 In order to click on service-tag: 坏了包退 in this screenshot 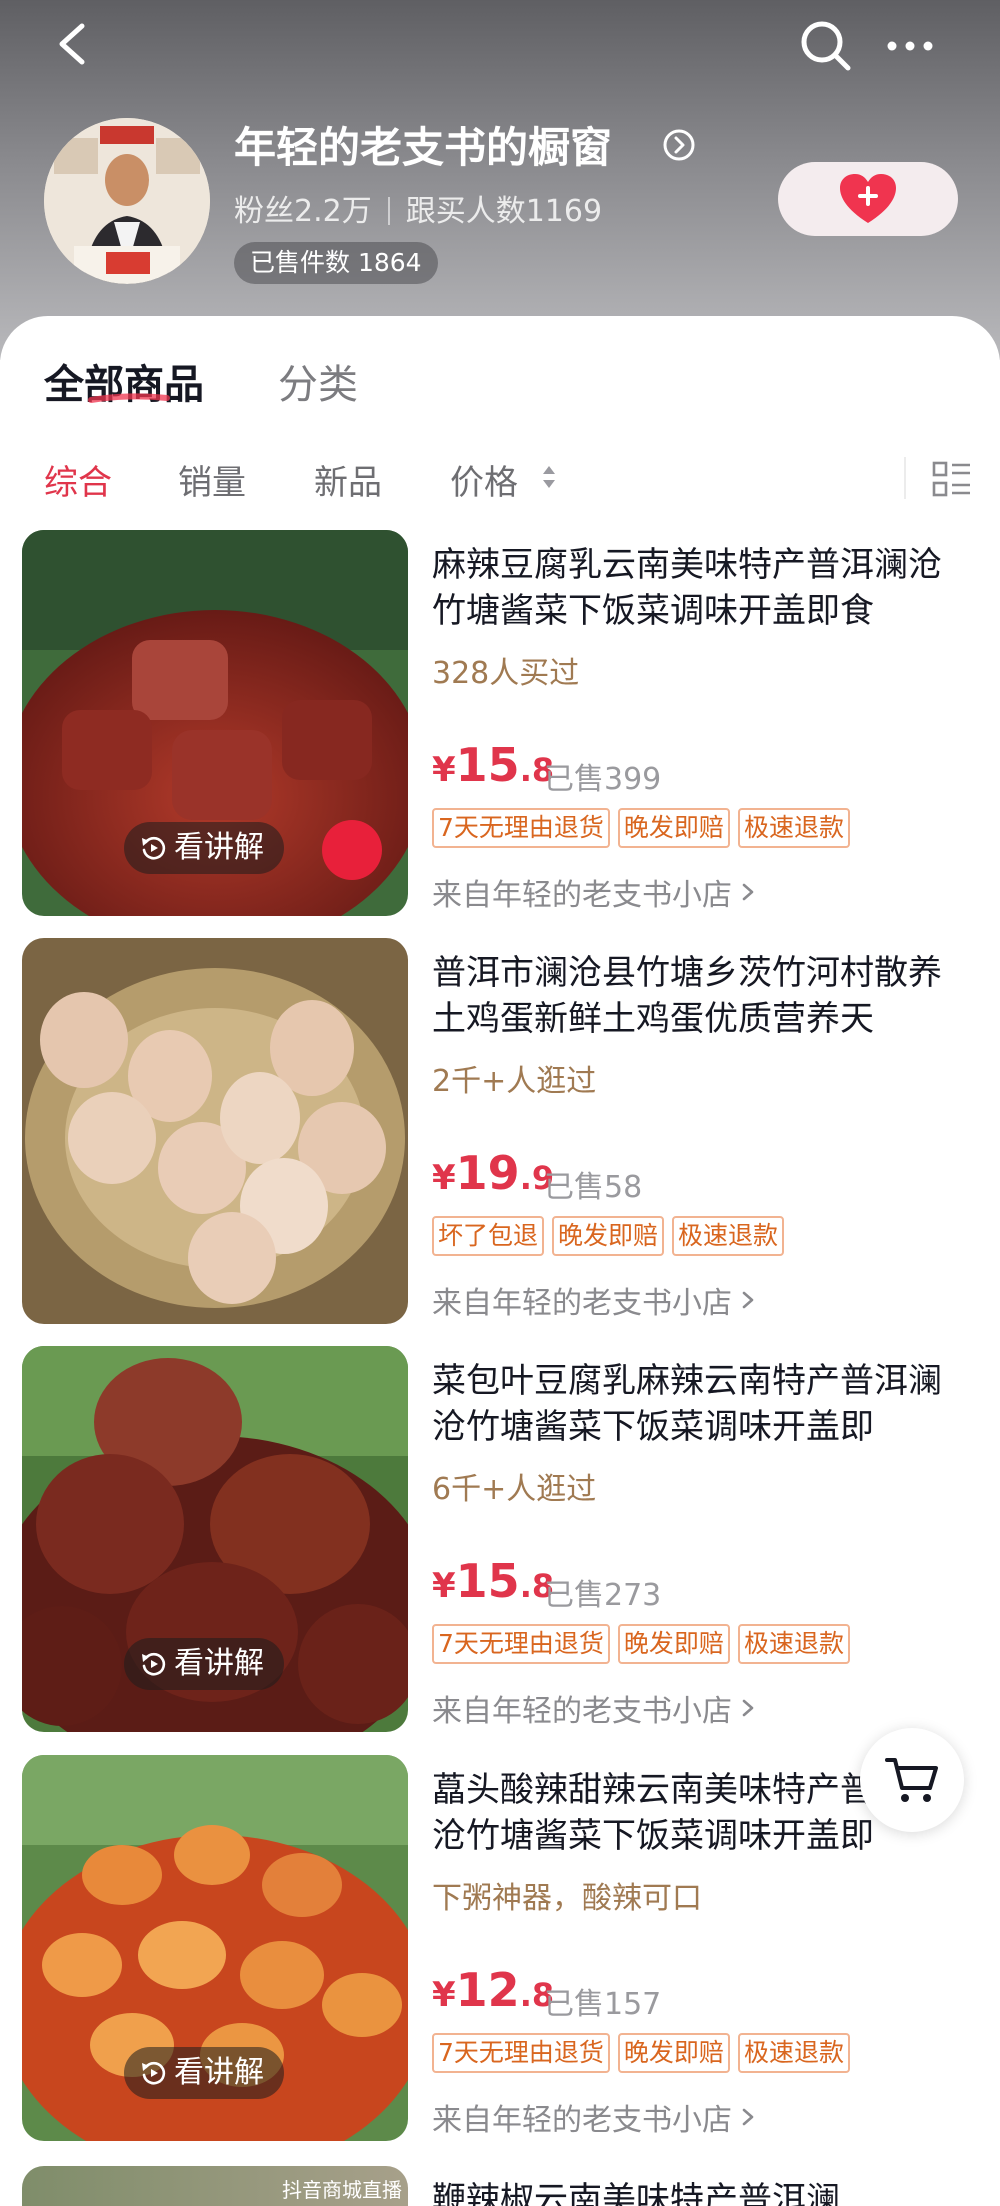, I will do `click(488, 1236)`.